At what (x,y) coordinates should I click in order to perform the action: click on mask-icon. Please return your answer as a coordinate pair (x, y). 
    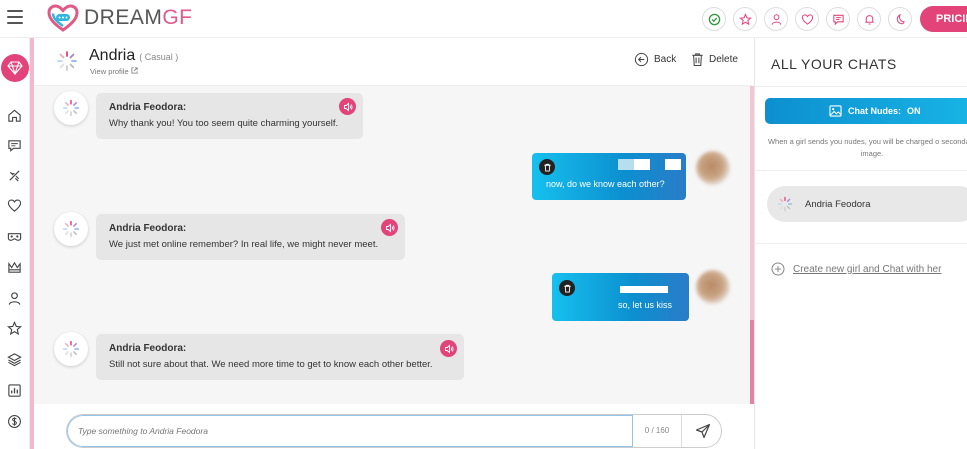
    Looking at the image, I should click on (14, 236).